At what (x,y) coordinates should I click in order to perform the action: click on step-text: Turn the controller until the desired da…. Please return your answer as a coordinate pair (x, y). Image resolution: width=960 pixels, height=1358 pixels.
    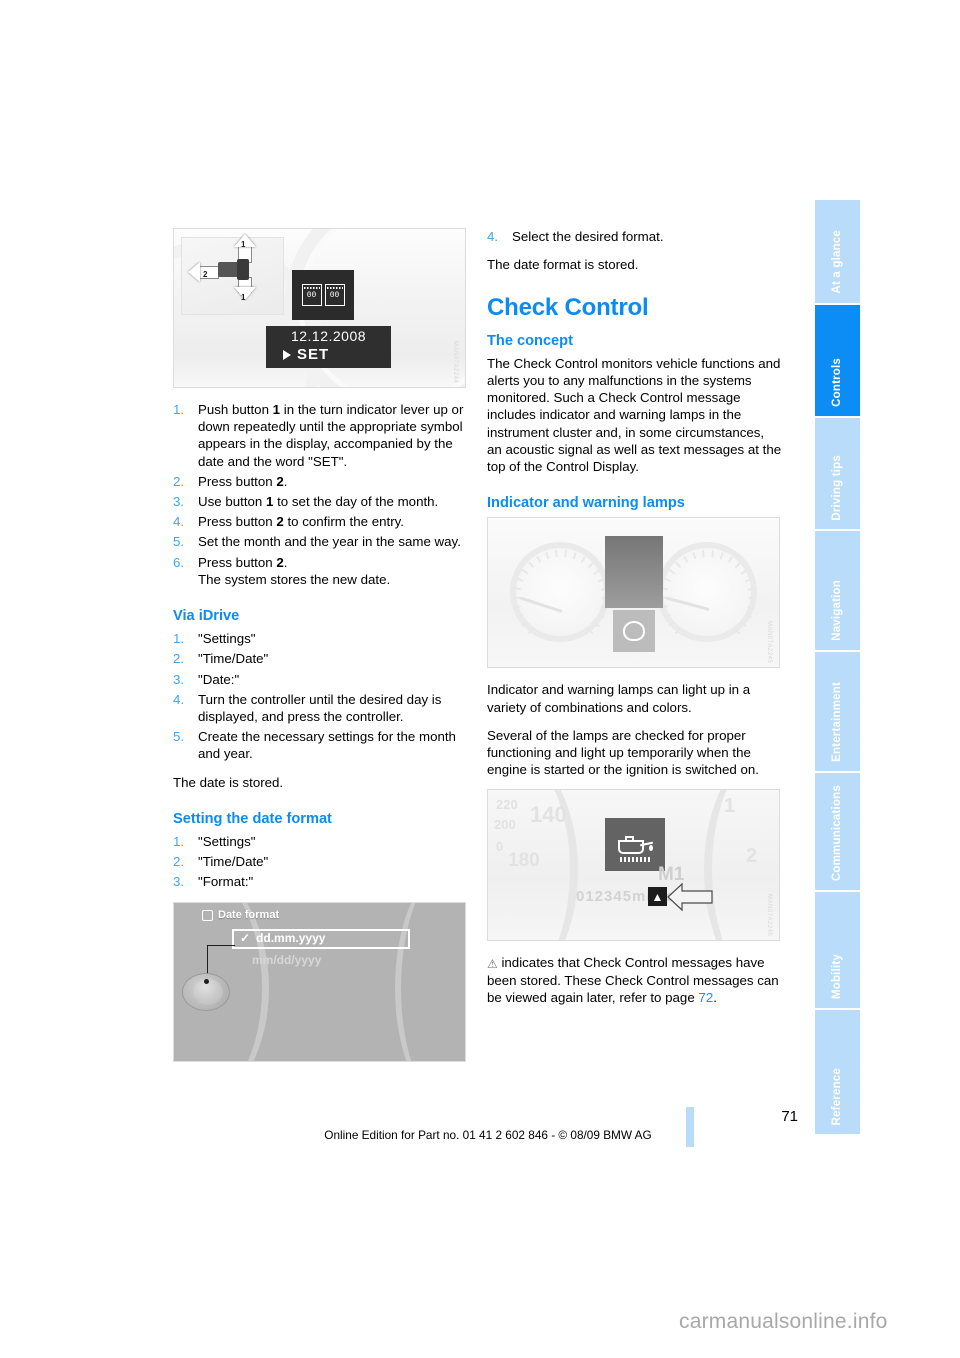
    Looking at the image, I should click on (320, 708).